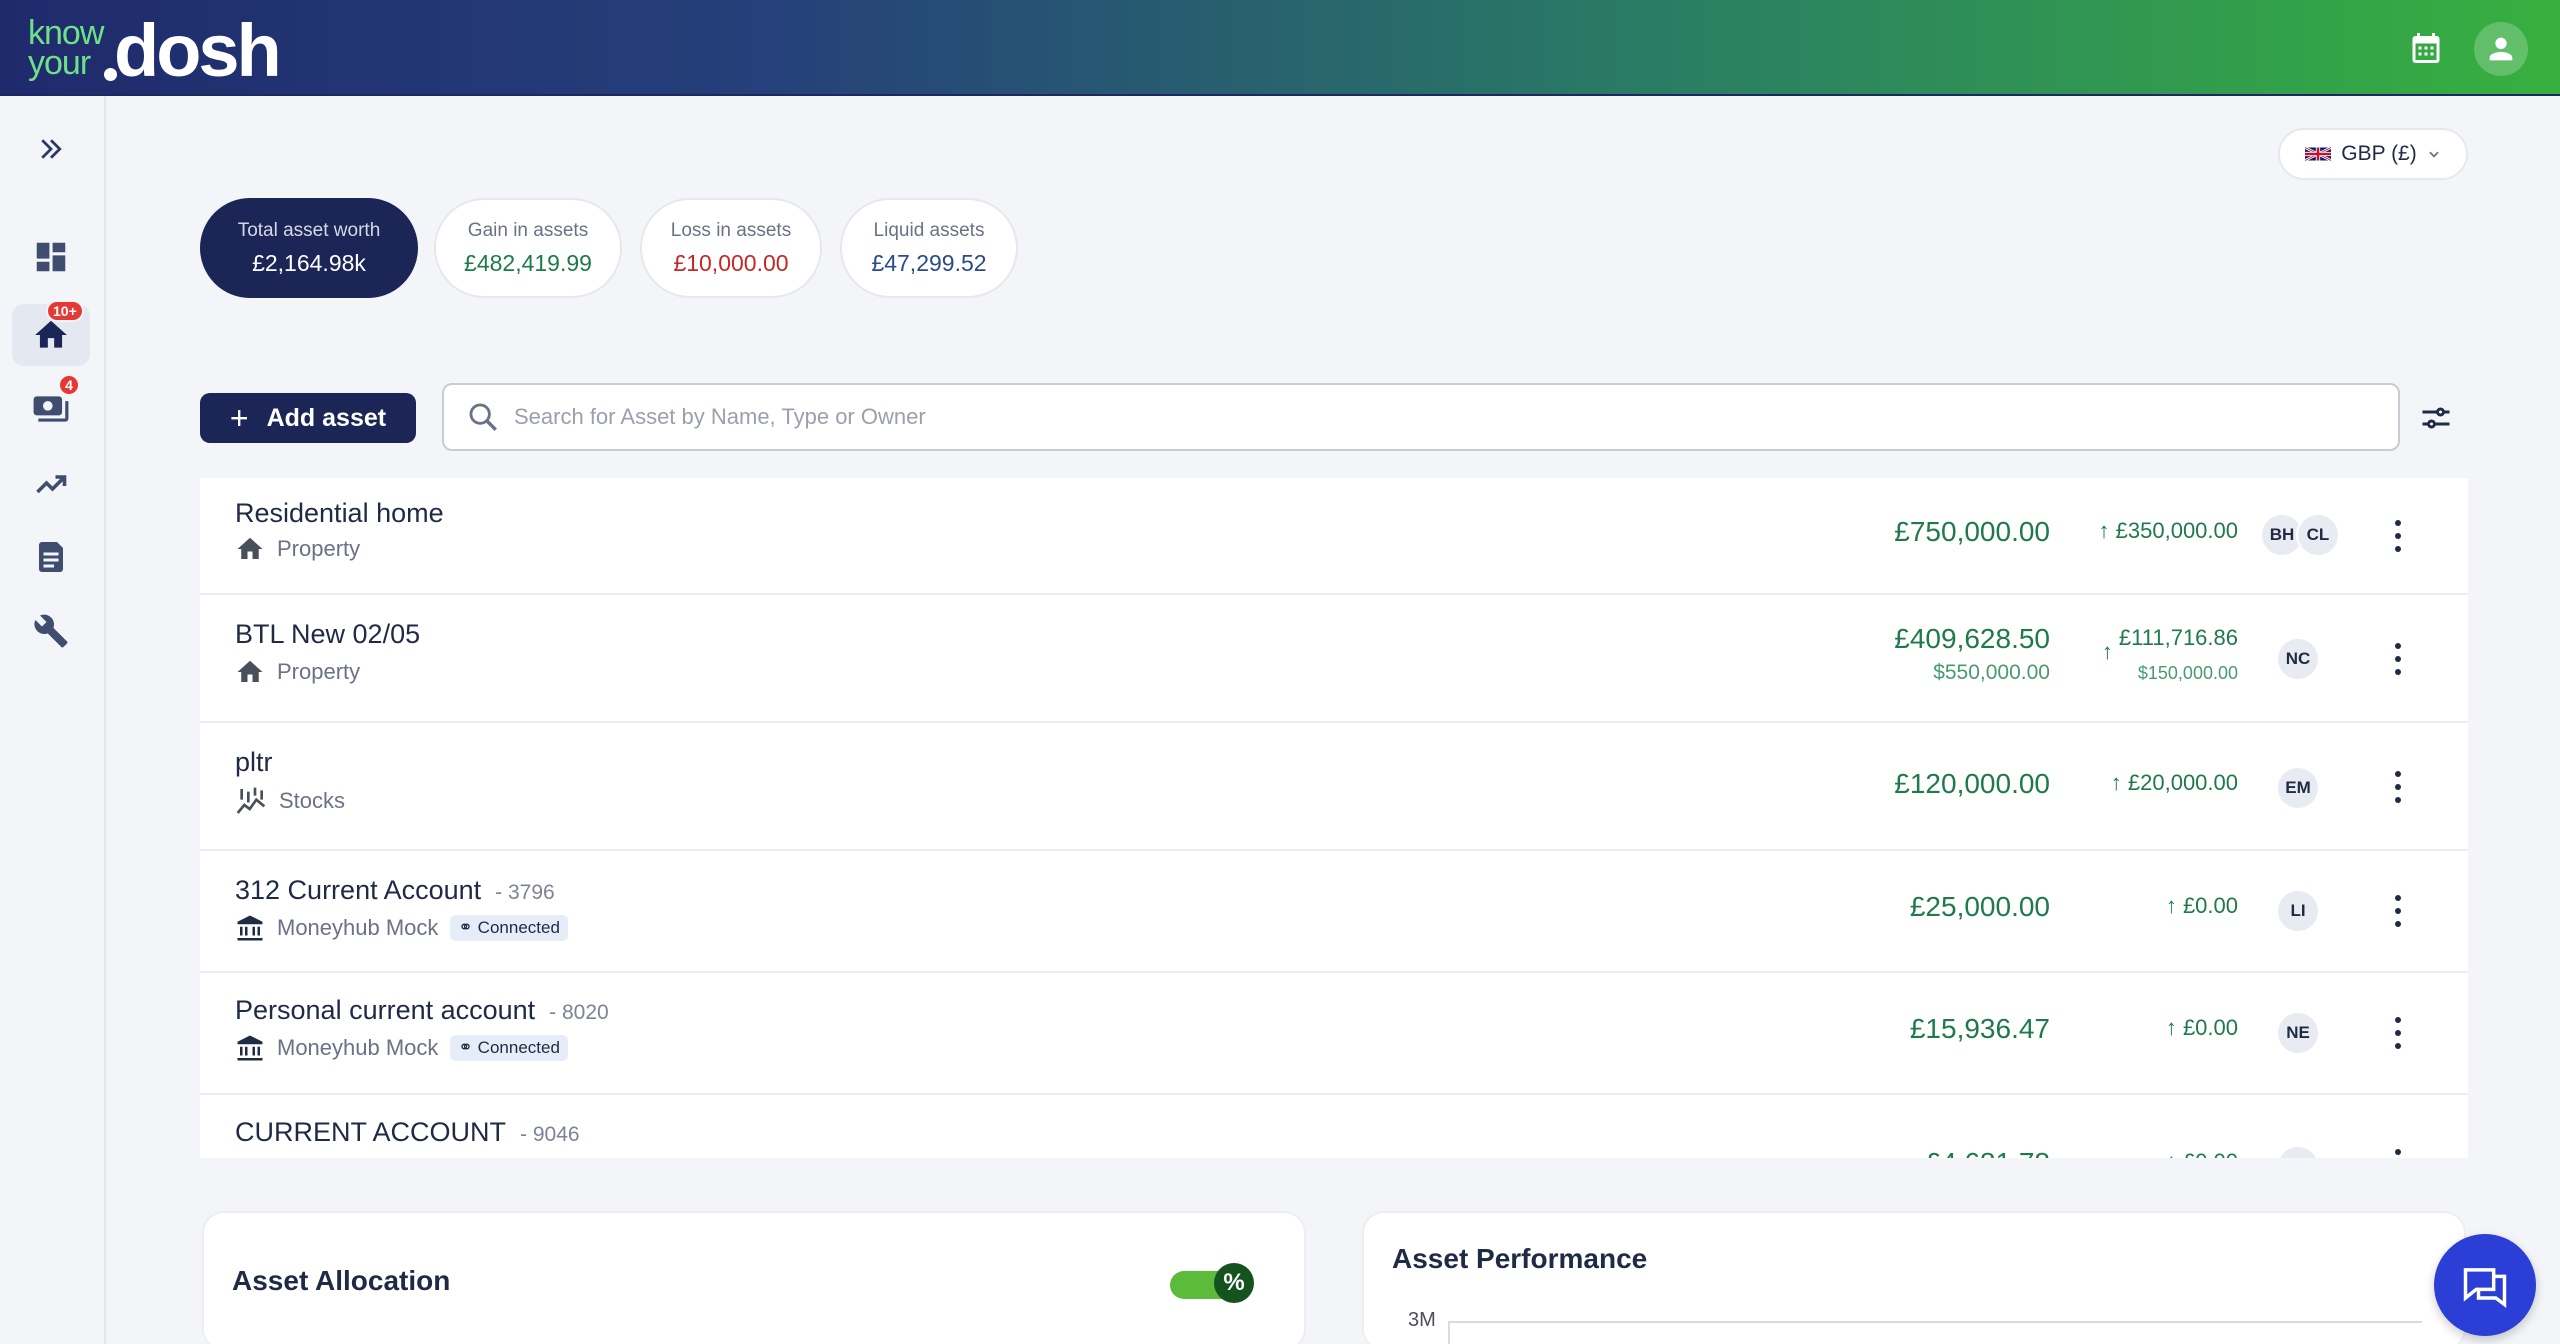  Describe the element at coordinates (1979, 906) in the screenshot. I see `asset-value: £25,000.00` at that location.